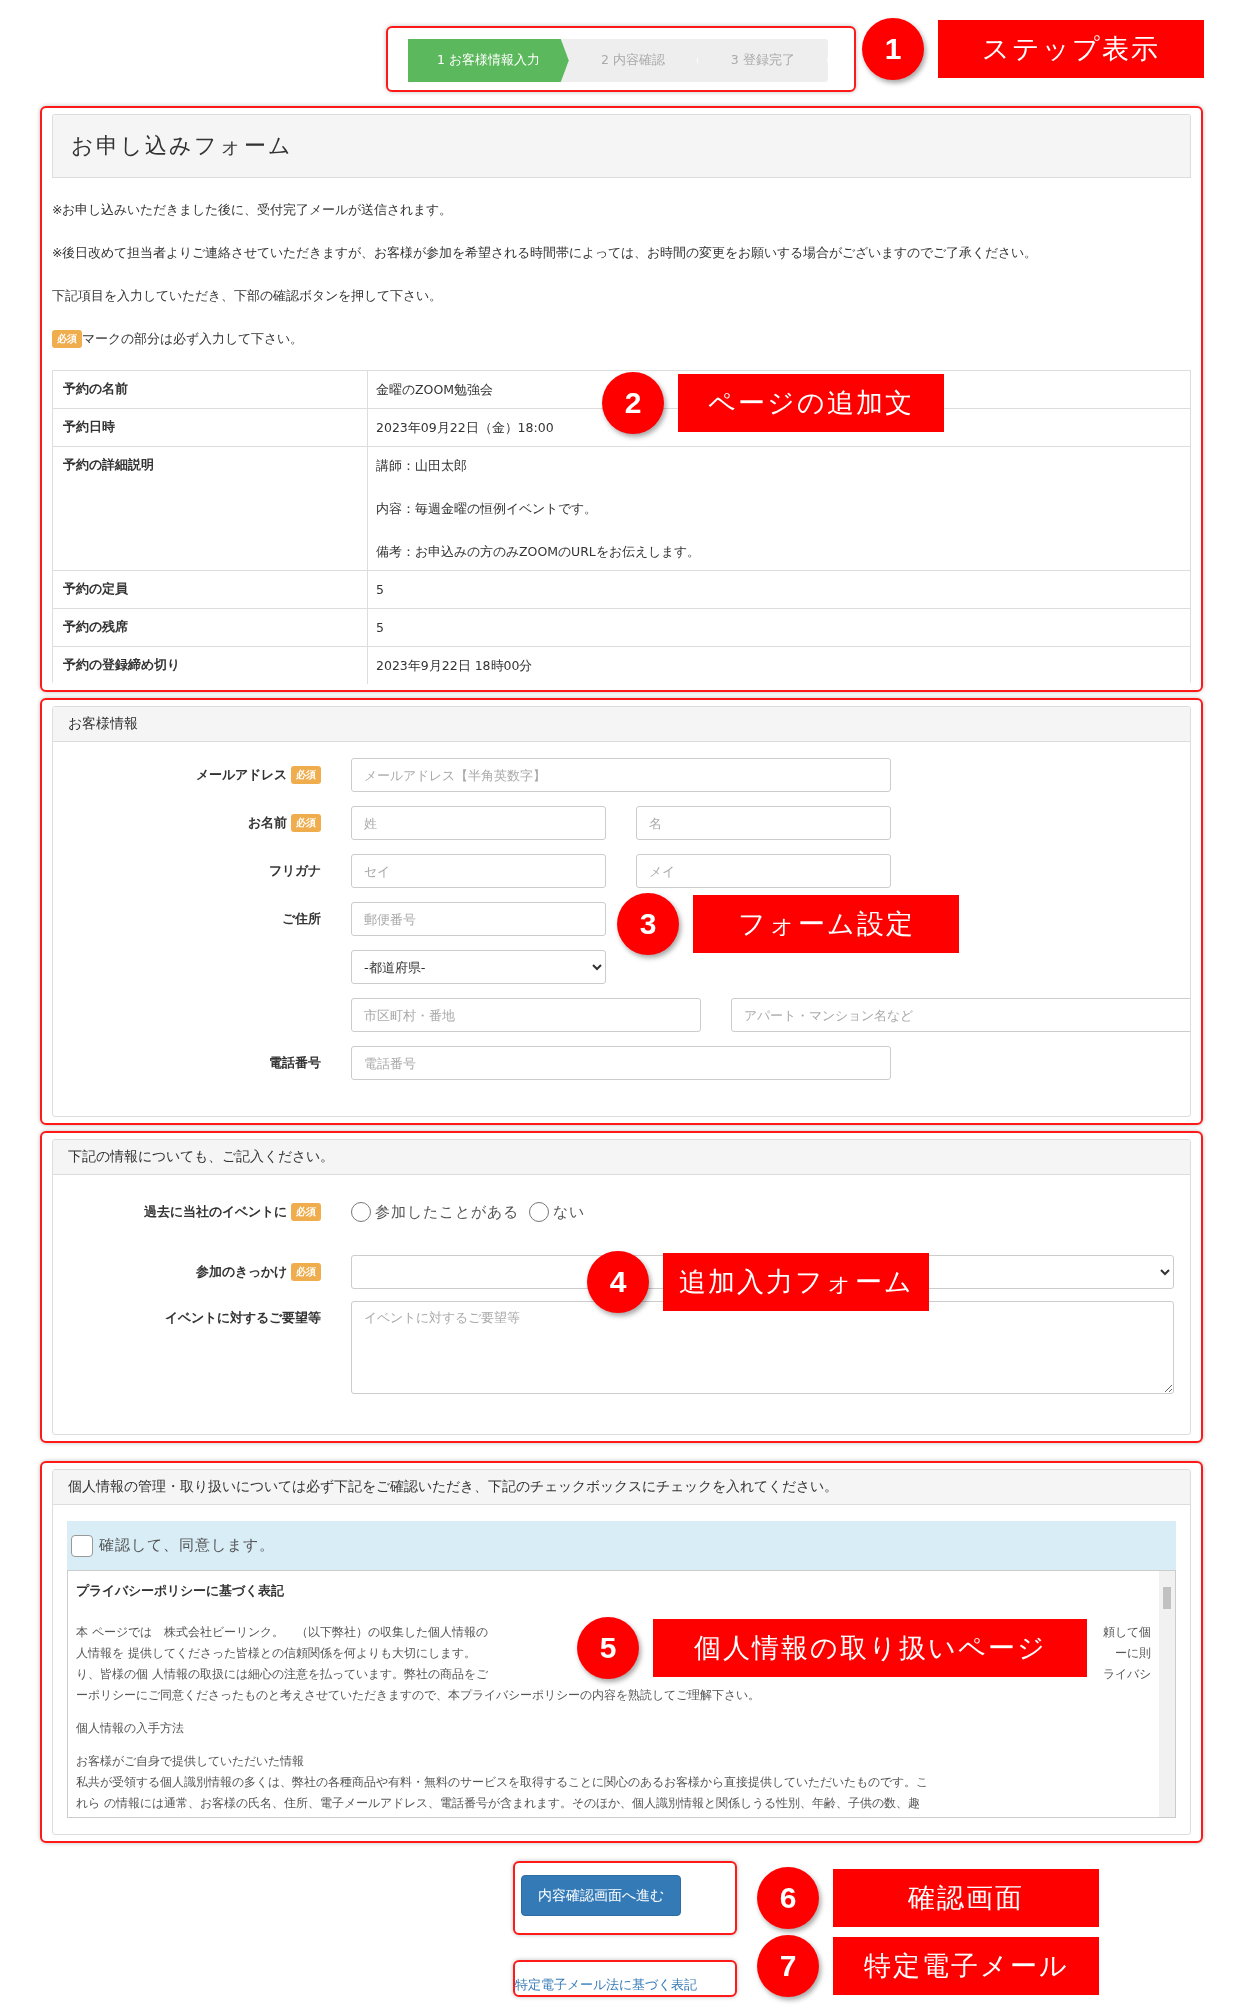  What do you see at coordinates (621, 1063) in the screenshot?
I see `input-field: 電話番号` at bounding box center [621, 1063].